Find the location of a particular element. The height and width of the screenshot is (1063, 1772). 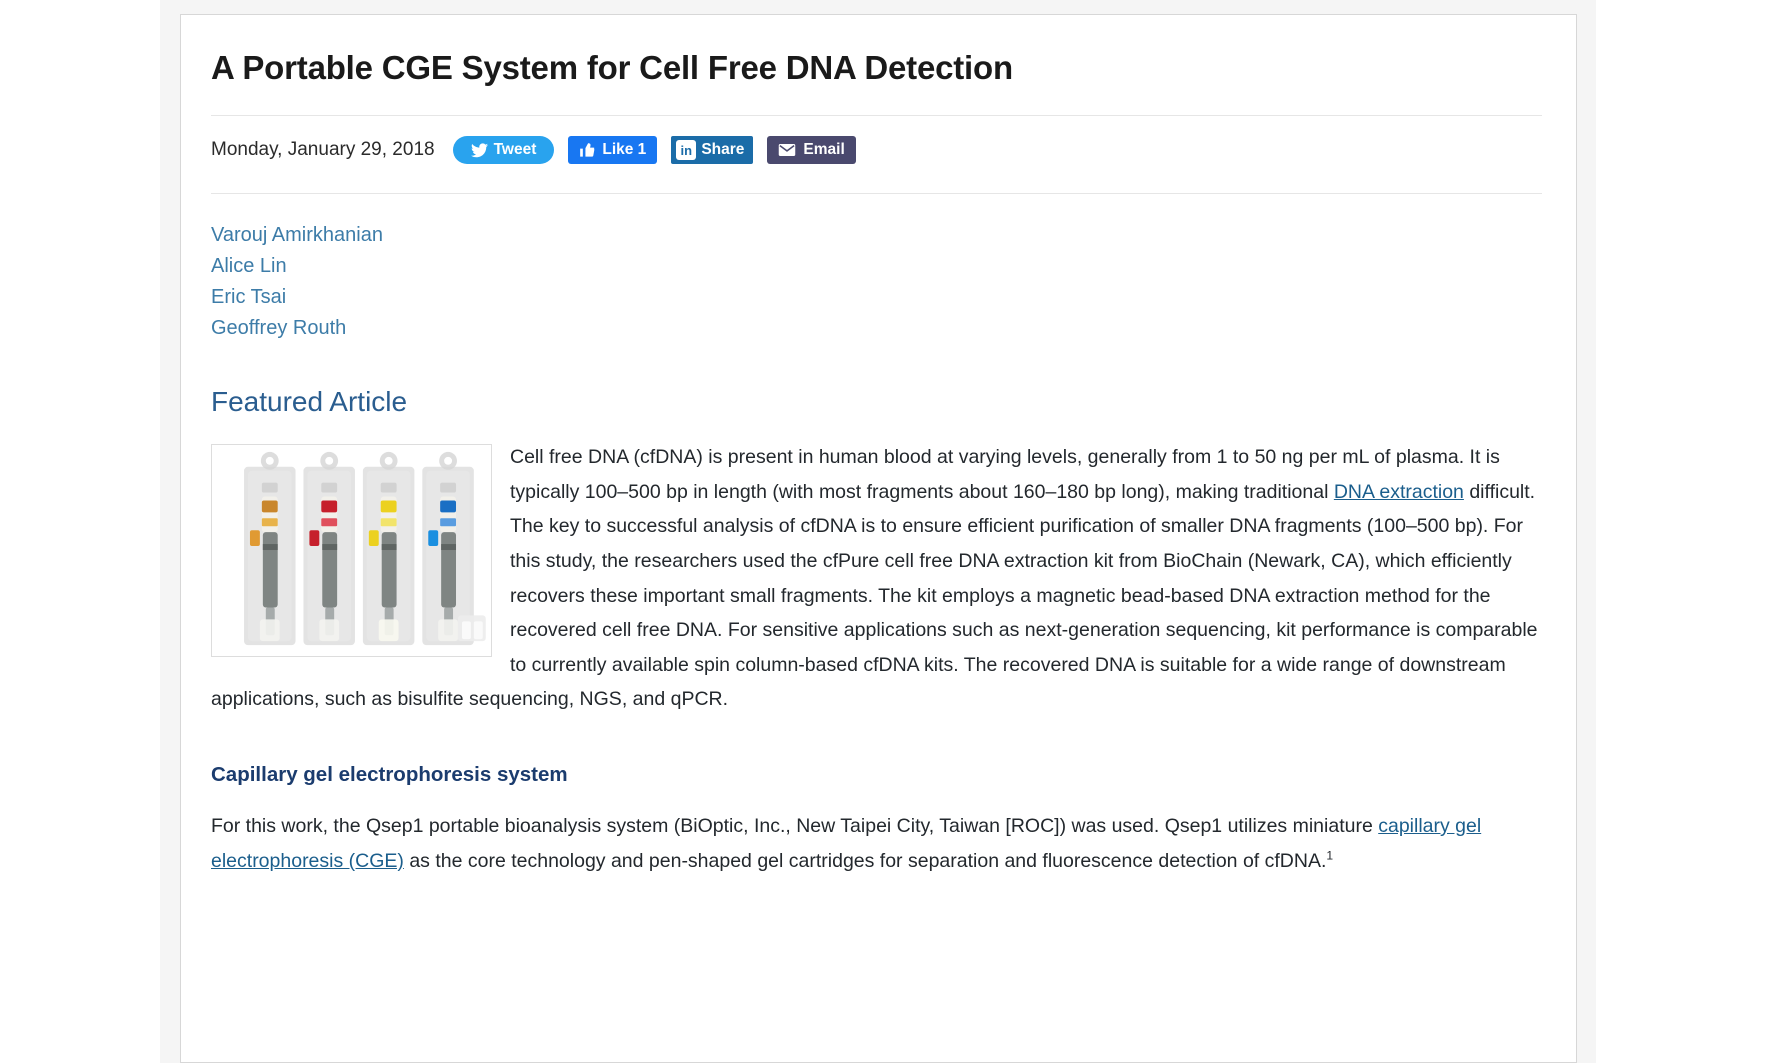

product-thumbnail is located at coordinates (351, 551).